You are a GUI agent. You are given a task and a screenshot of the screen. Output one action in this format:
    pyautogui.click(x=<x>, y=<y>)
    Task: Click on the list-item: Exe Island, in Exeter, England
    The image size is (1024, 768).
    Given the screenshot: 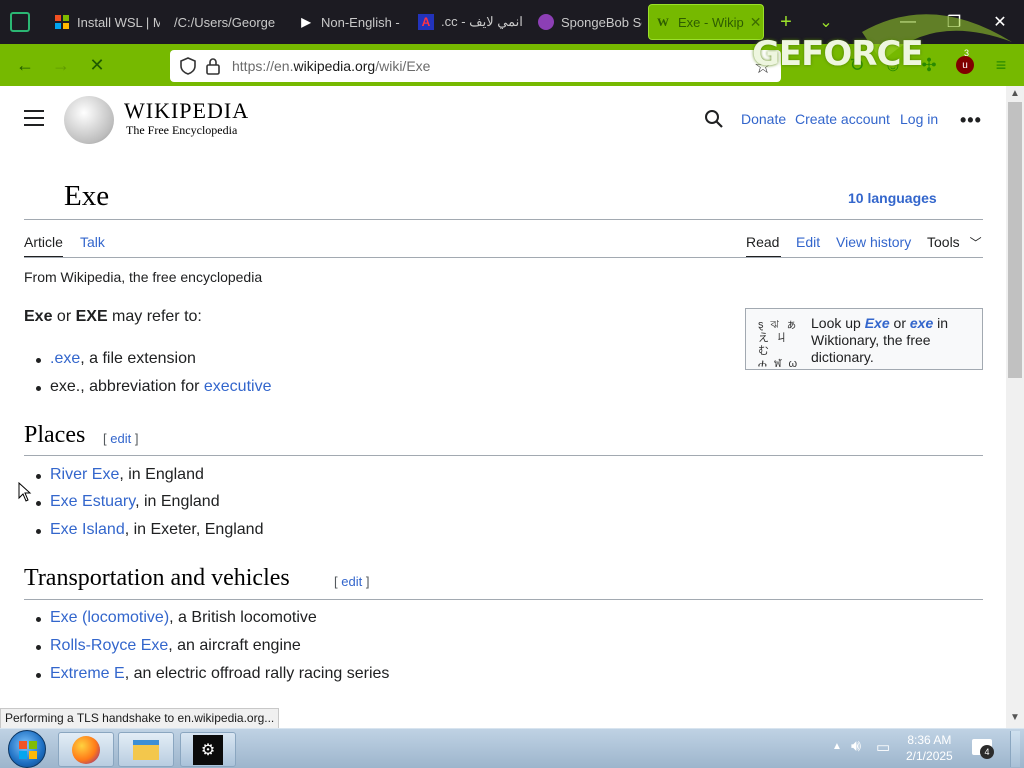 What is the action you would take?
    pyautogui.click(x=157, y=529)
    